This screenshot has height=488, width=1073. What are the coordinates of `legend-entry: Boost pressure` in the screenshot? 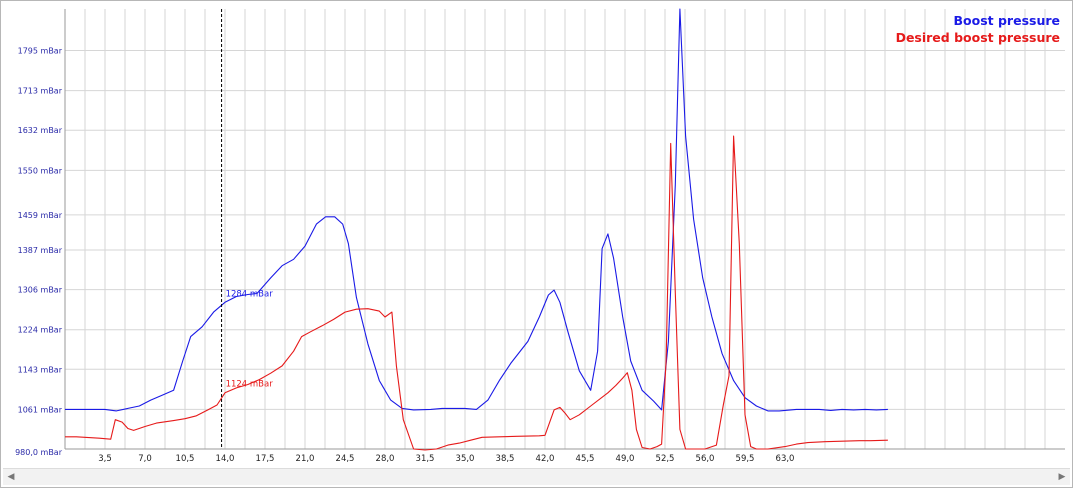 It's located at (1007, 20).